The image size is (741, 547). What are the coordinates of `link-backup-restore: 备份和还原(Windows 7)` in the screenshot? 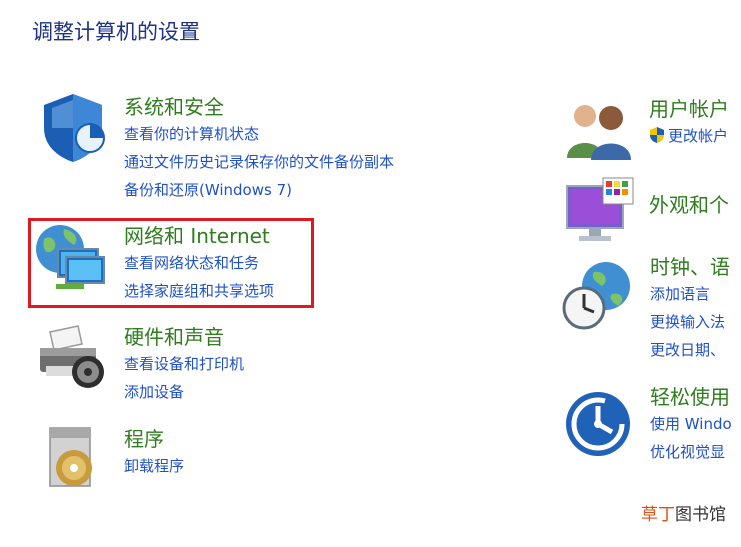 It's located at (259, 190).